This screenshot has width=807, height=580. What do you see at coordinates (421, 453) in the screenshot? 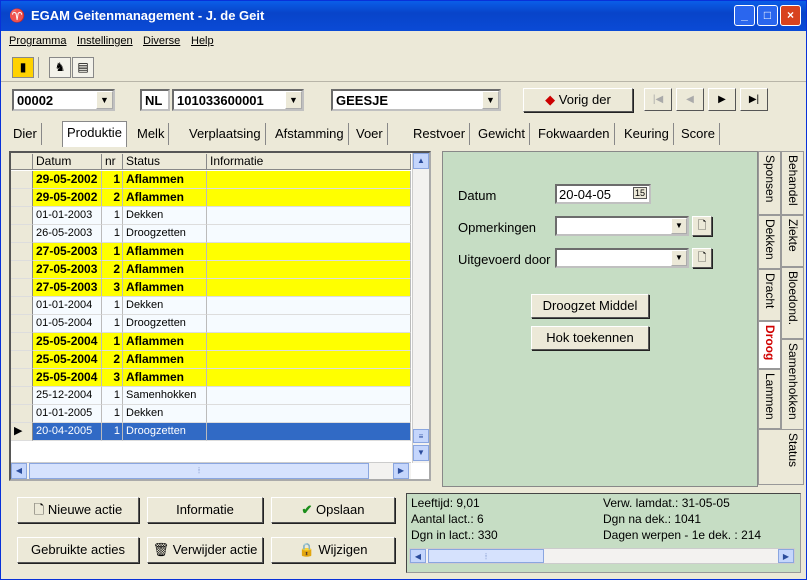
I see `scroll-down-icon: ▼` at bounding box center [421, 453].